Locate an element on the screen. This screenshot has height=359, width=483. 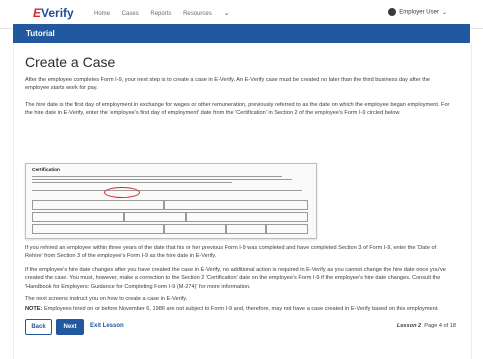
first-day-of-employment-circle is located at coordinates (122, 192).